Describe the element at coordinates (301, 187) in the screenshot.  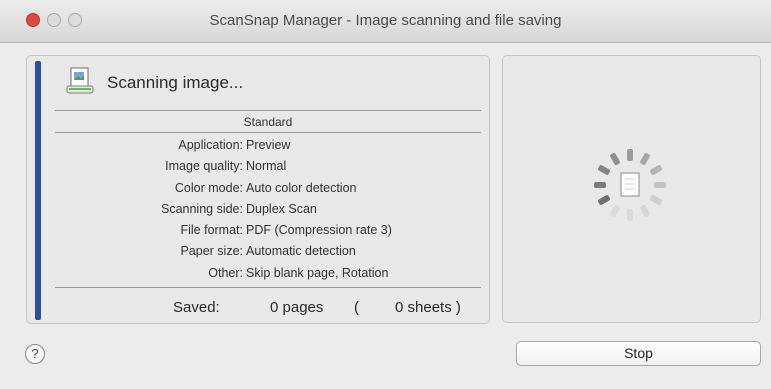
I see `setting-value: Auto color detection` at that location.